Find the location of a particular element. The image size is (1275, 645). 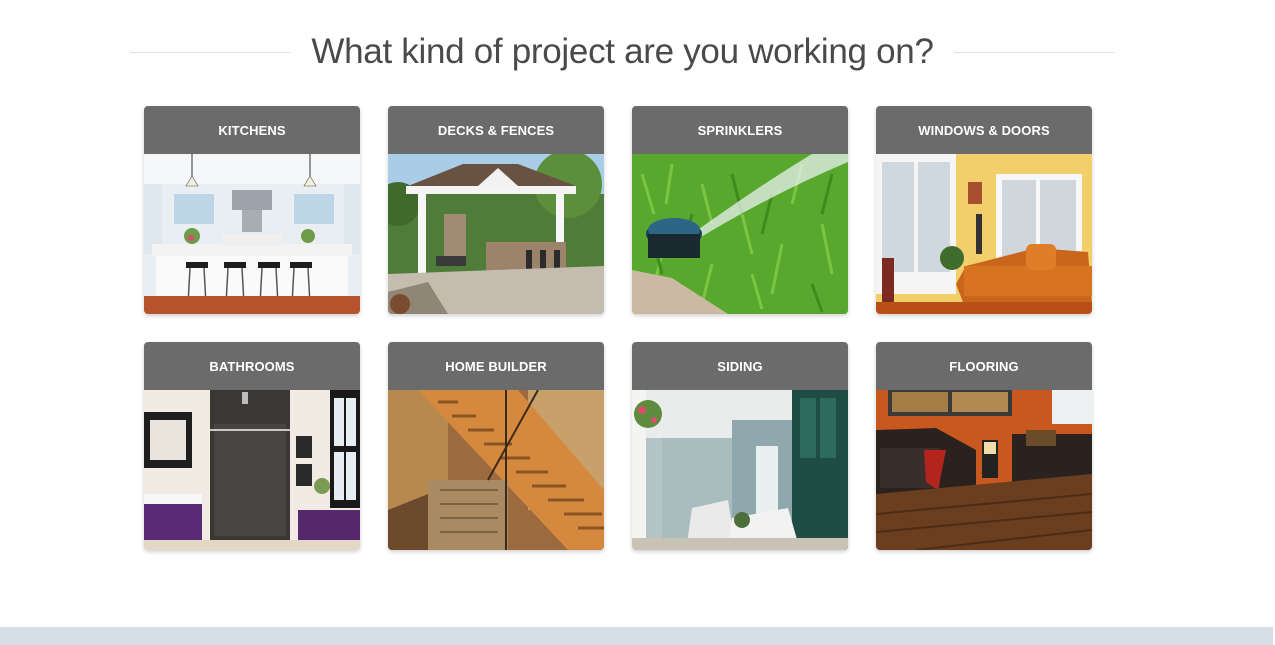

project-card-flooring: FLOORING is located at coordinates (984, 446).